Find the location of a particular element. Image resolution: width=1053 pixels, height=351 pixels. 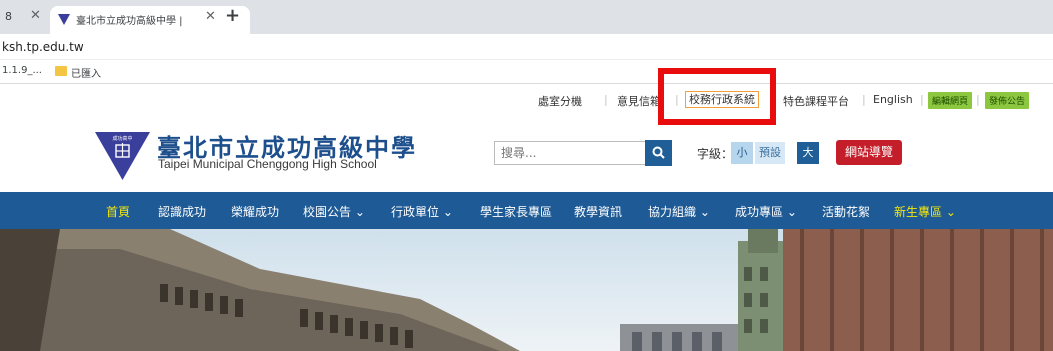

browser-tab-bar: 8 ✕ 臺北市立成功高級中學 | ✕ + is located at coordinates (526, 17).